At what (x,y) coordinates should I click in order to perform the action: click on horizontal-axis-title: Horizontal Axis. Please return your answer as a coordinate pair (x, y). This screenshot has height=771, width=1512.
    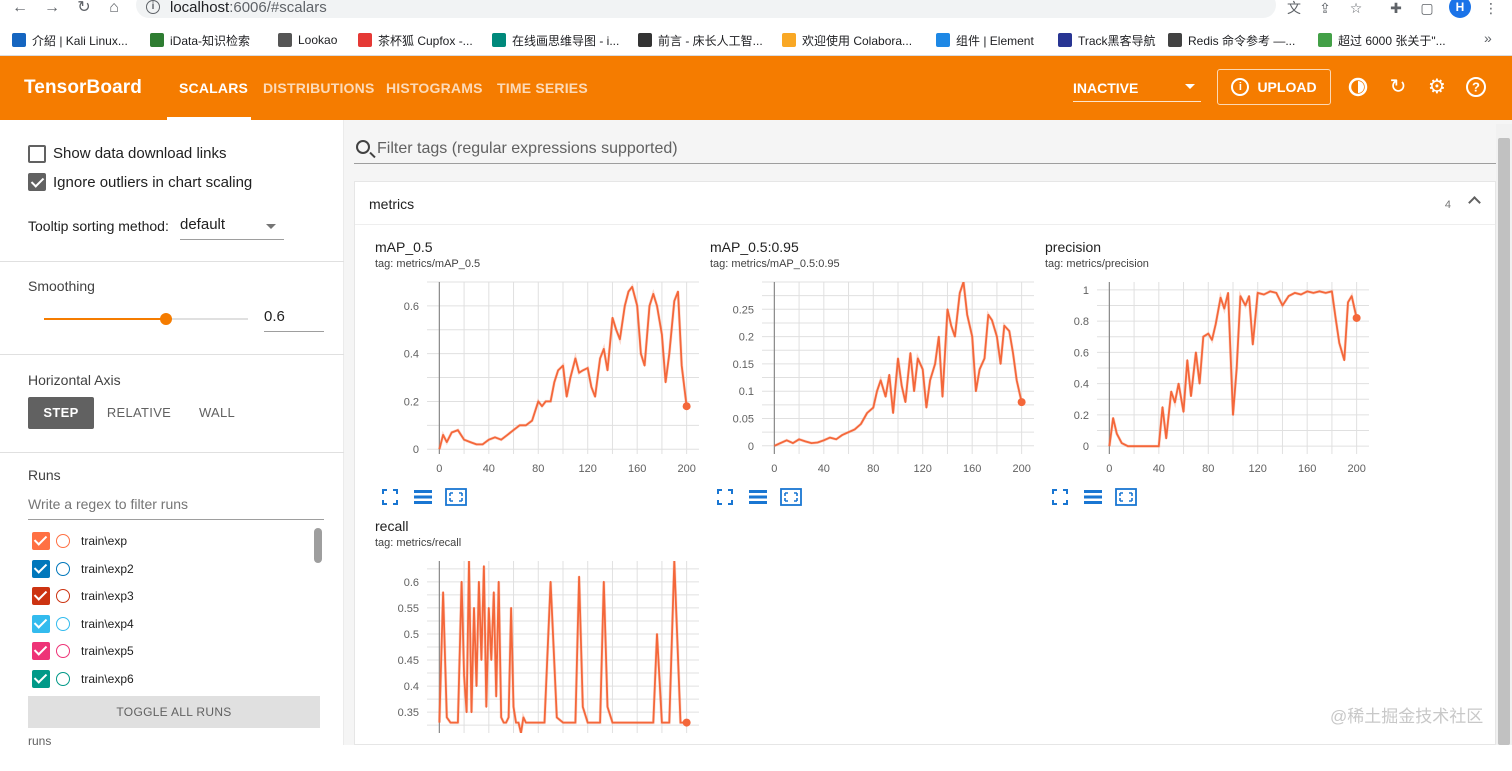
    Looking at the image, I should click on (74, 380).